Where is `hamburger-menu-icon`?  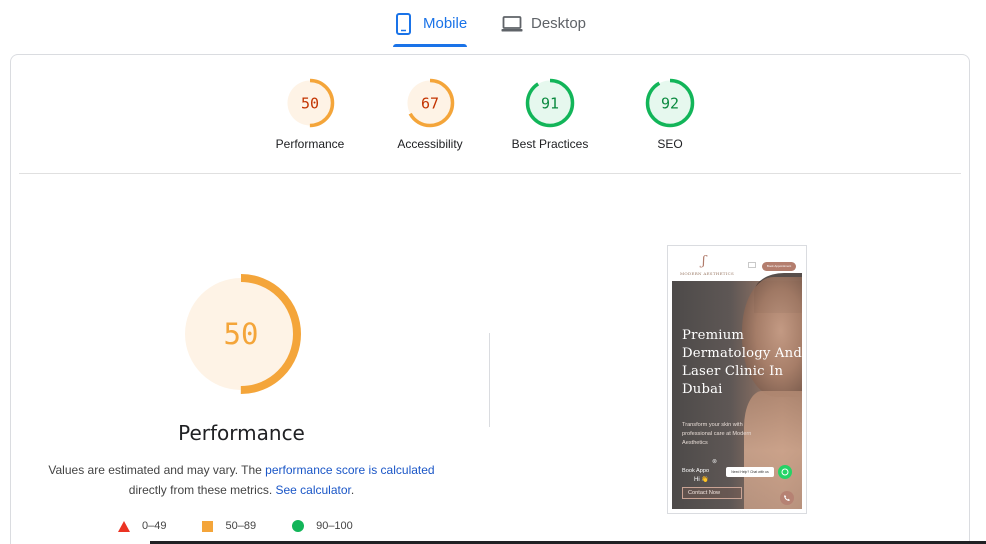 hamburger-menu-icon is located at coordinates (752, 265).